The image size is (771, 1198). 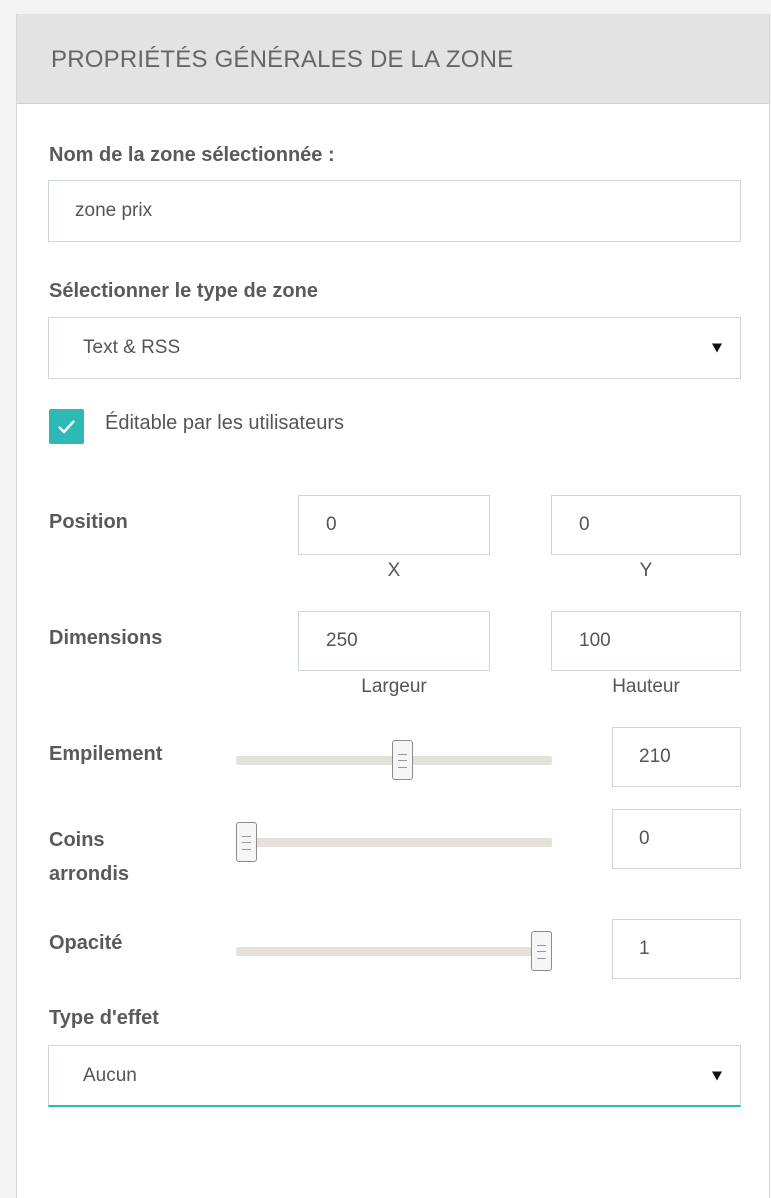 I want to click on height-caption: Hauteur, so click(x=646, y=686).